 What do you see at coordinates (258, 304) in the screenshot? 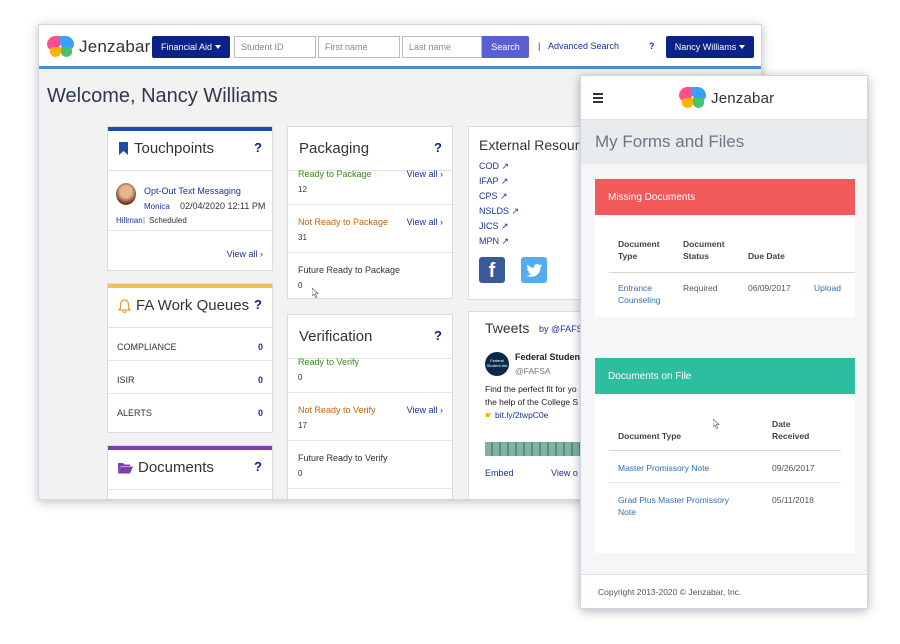
I see `work-queues-help-icon: ?` at bounding box center [258, 304].